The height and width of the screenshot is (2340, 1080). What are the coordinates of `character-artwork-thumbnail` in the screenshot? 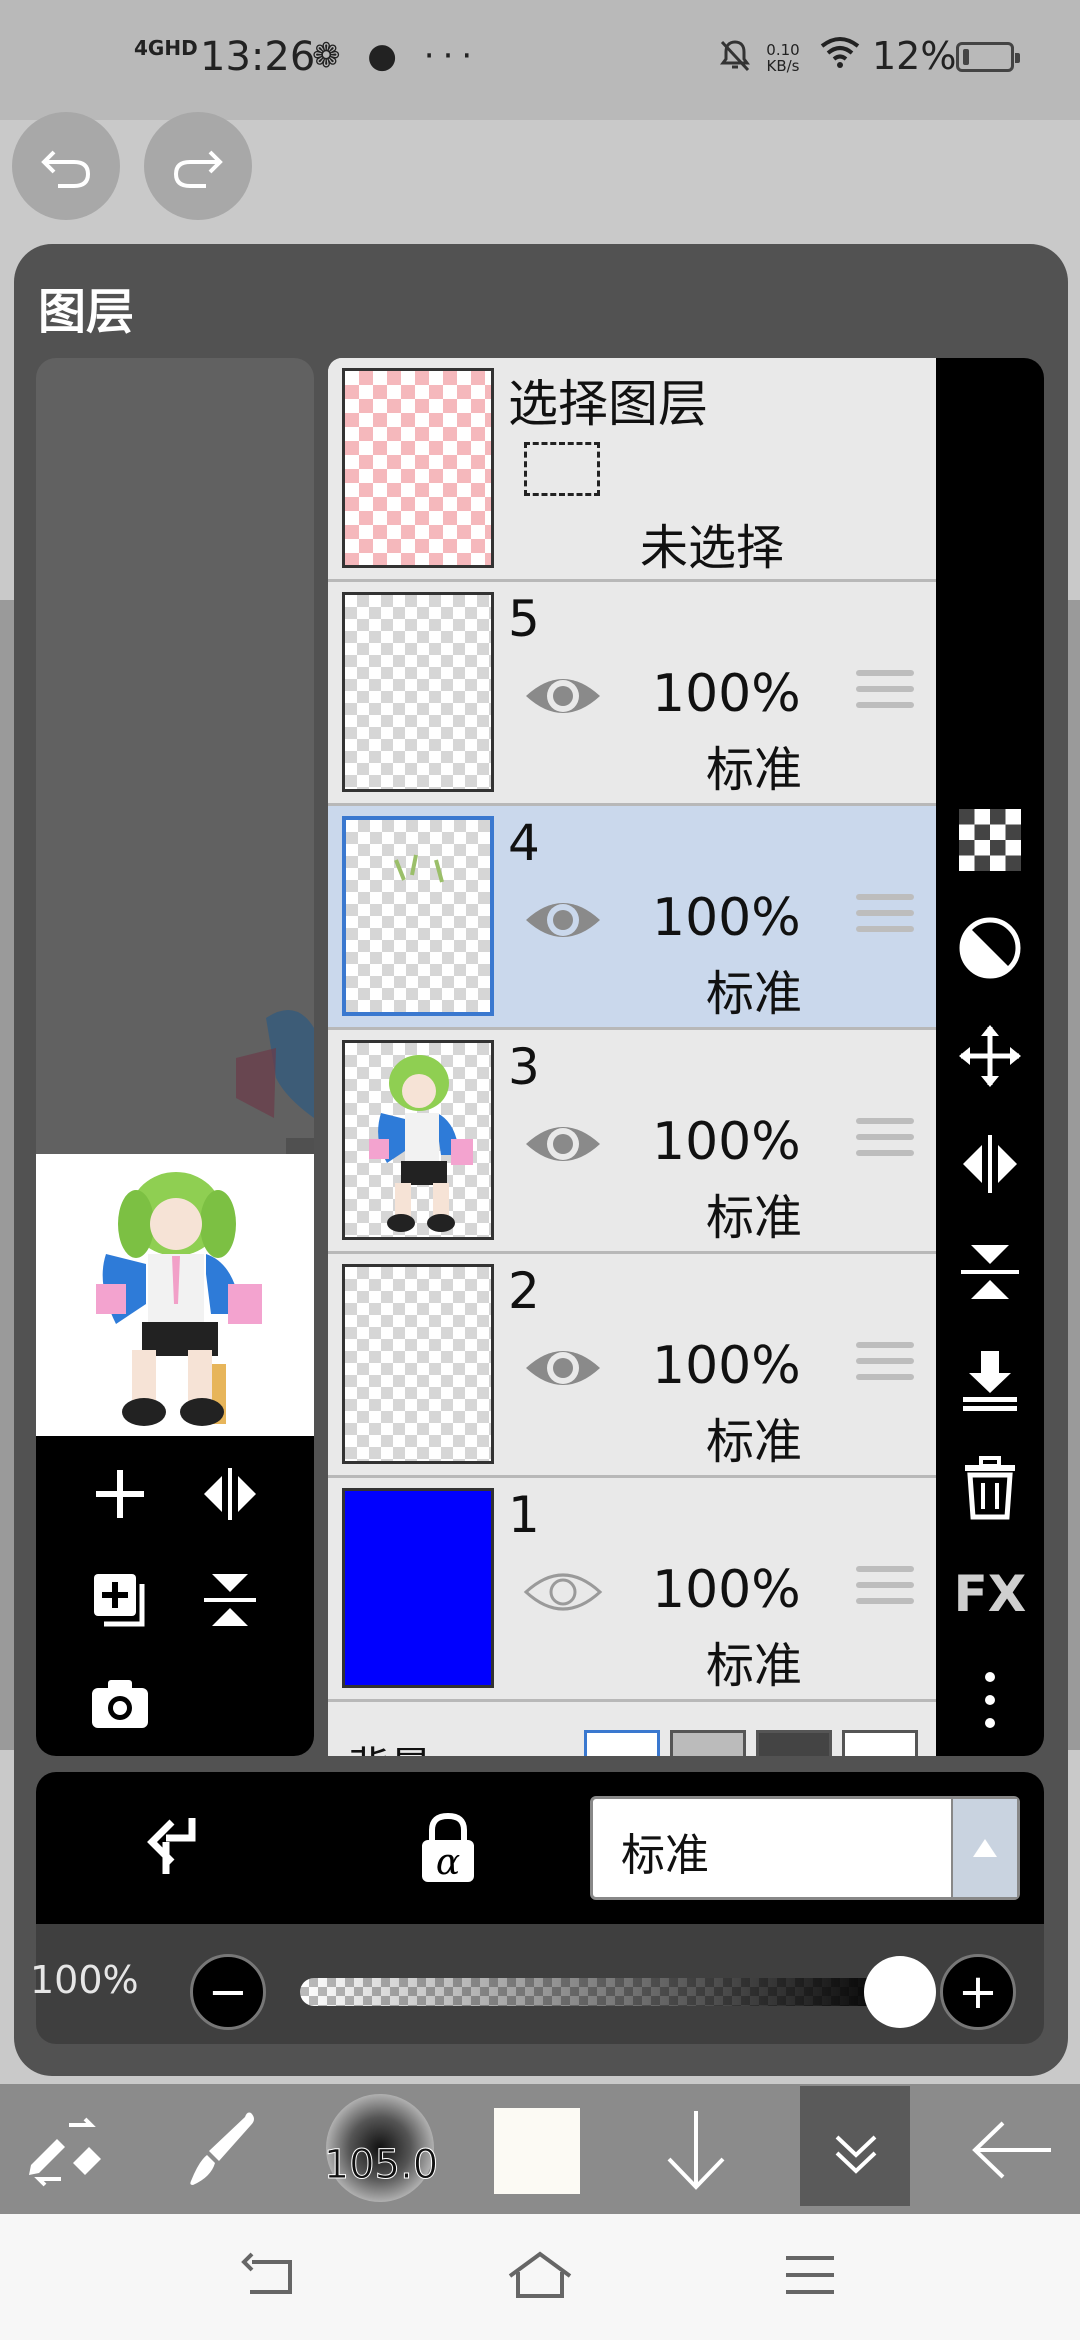 It's located at (421, 1143).